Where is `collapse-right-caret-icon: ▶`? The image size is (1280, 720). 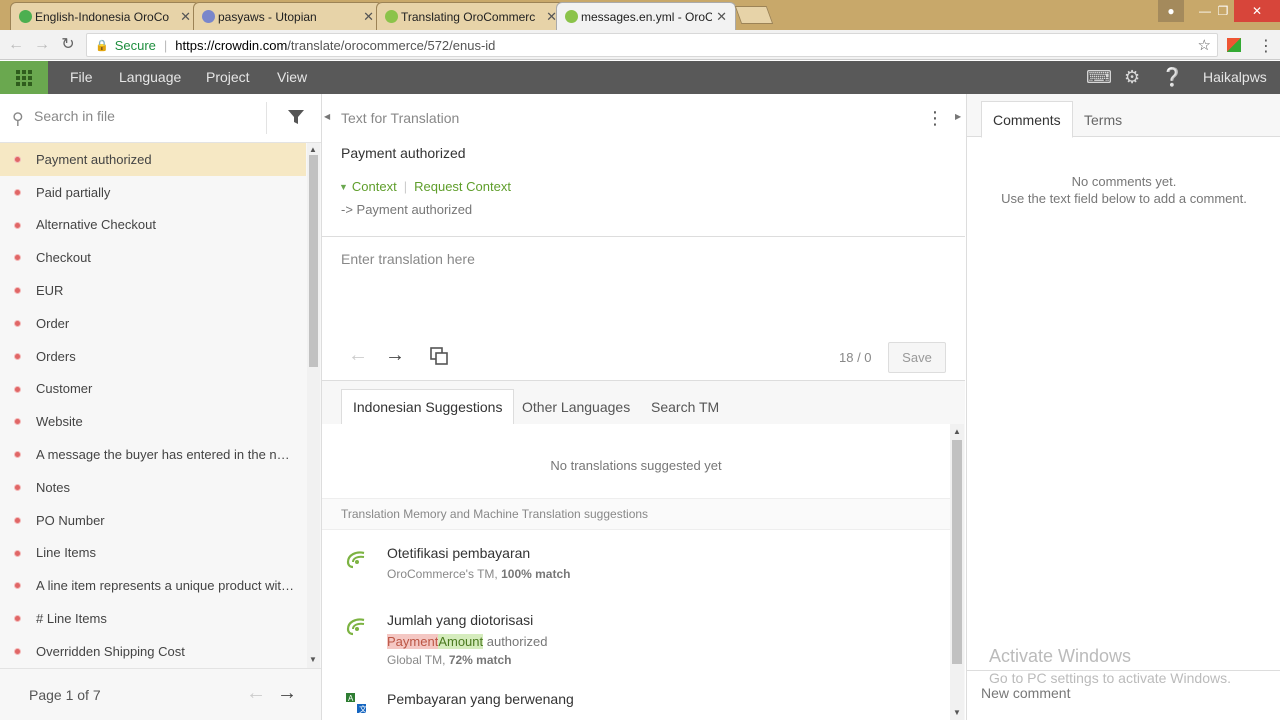 collapse-right-caret-icon: ▶ is located at coordinates (958, 116).